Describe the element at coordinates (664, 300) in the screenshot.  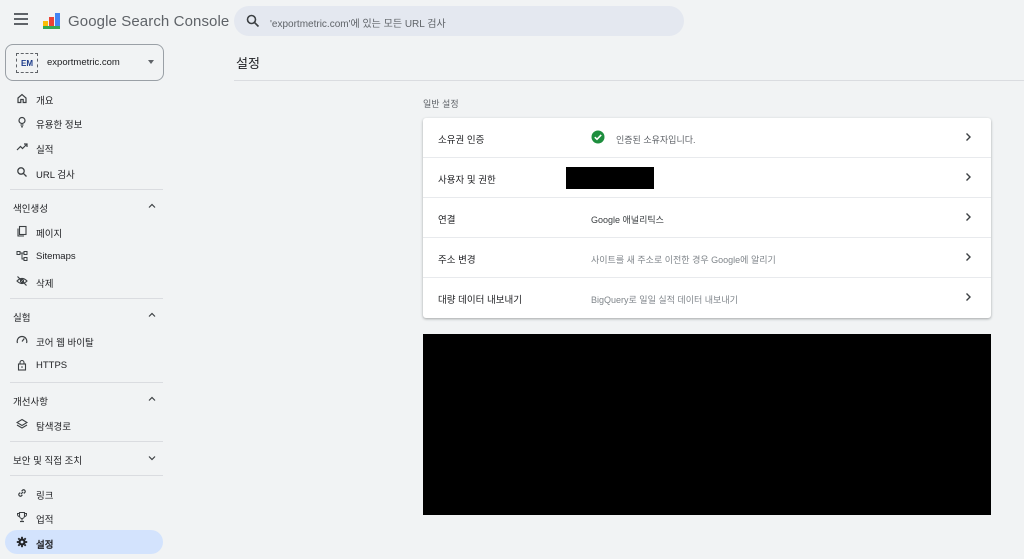
I see `row-value: BigQuery로 일일 실적 데이터 내보내기` at that location.